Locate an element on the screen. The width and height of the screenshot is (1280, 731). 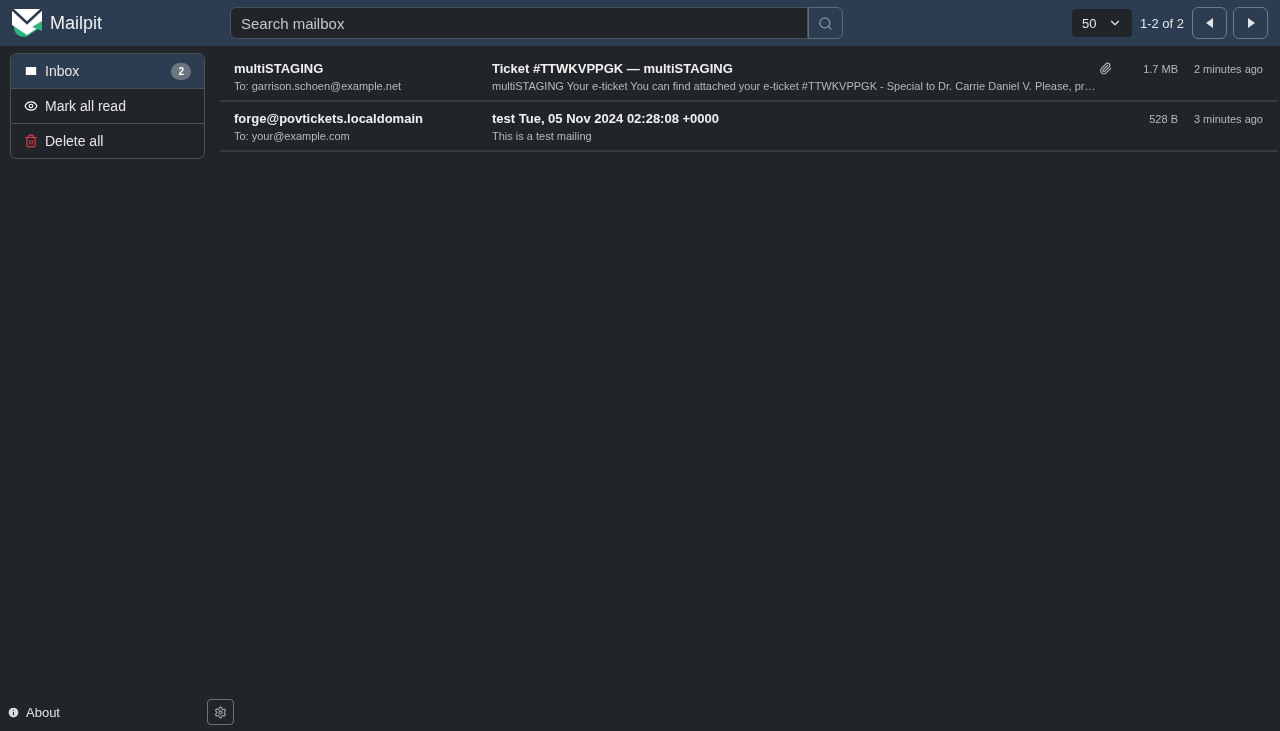
search-field: Search mailbox is located at coordinates (519, 23).